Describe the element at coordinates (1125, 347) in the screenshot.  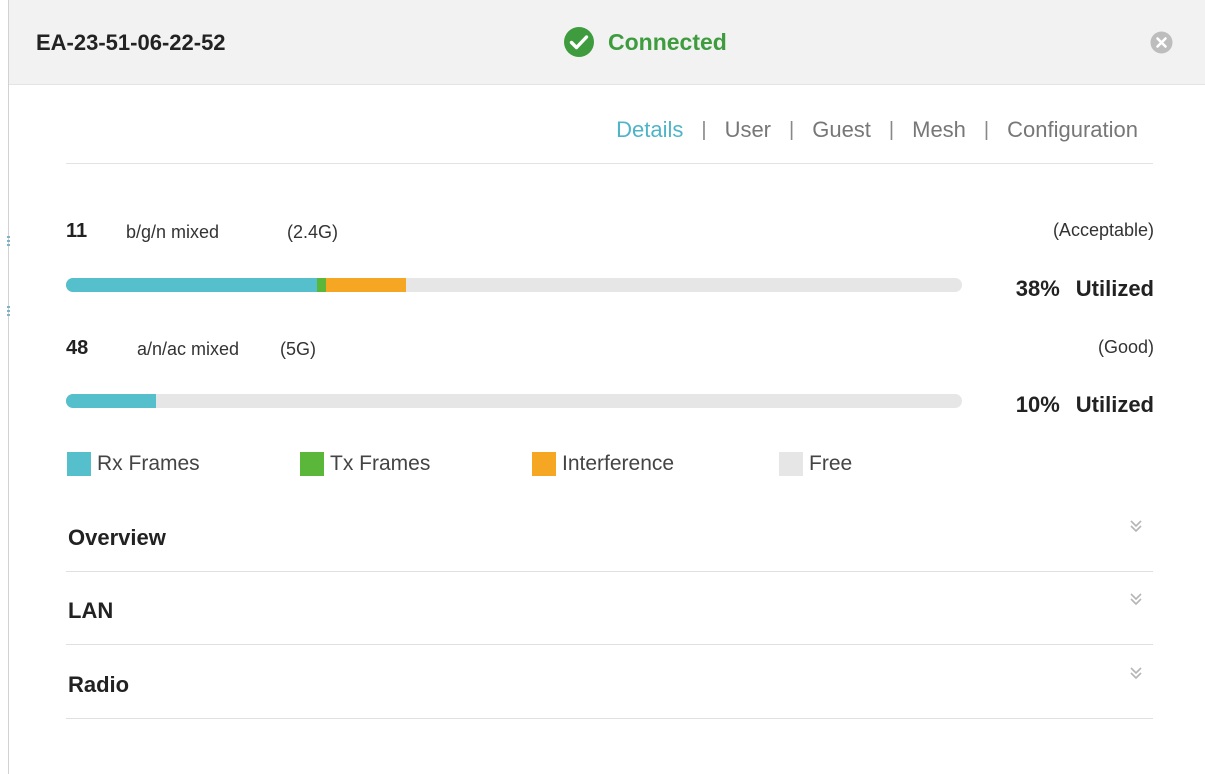
I see `channel-quality: (Good)` at that location.